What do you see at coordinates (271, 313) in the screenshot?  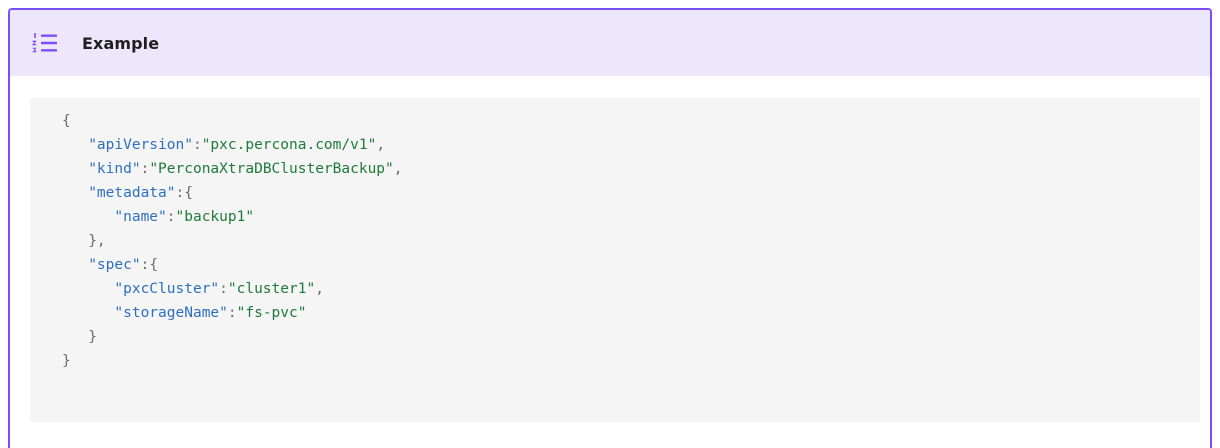 I see `json-string: "fs-pvc"` at bounding box center [271, 313].